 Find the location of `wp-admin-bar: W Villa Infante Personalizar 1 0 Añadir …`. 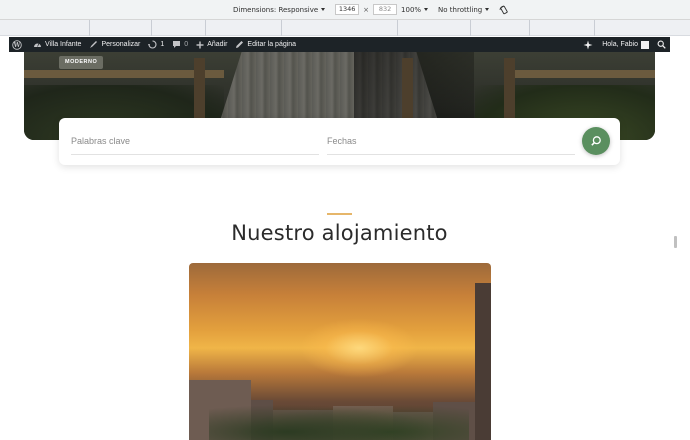

wp-admin-bar: W Villa Infante Personalizar 1 0 Añadir … is located at coordinates (339, 44).